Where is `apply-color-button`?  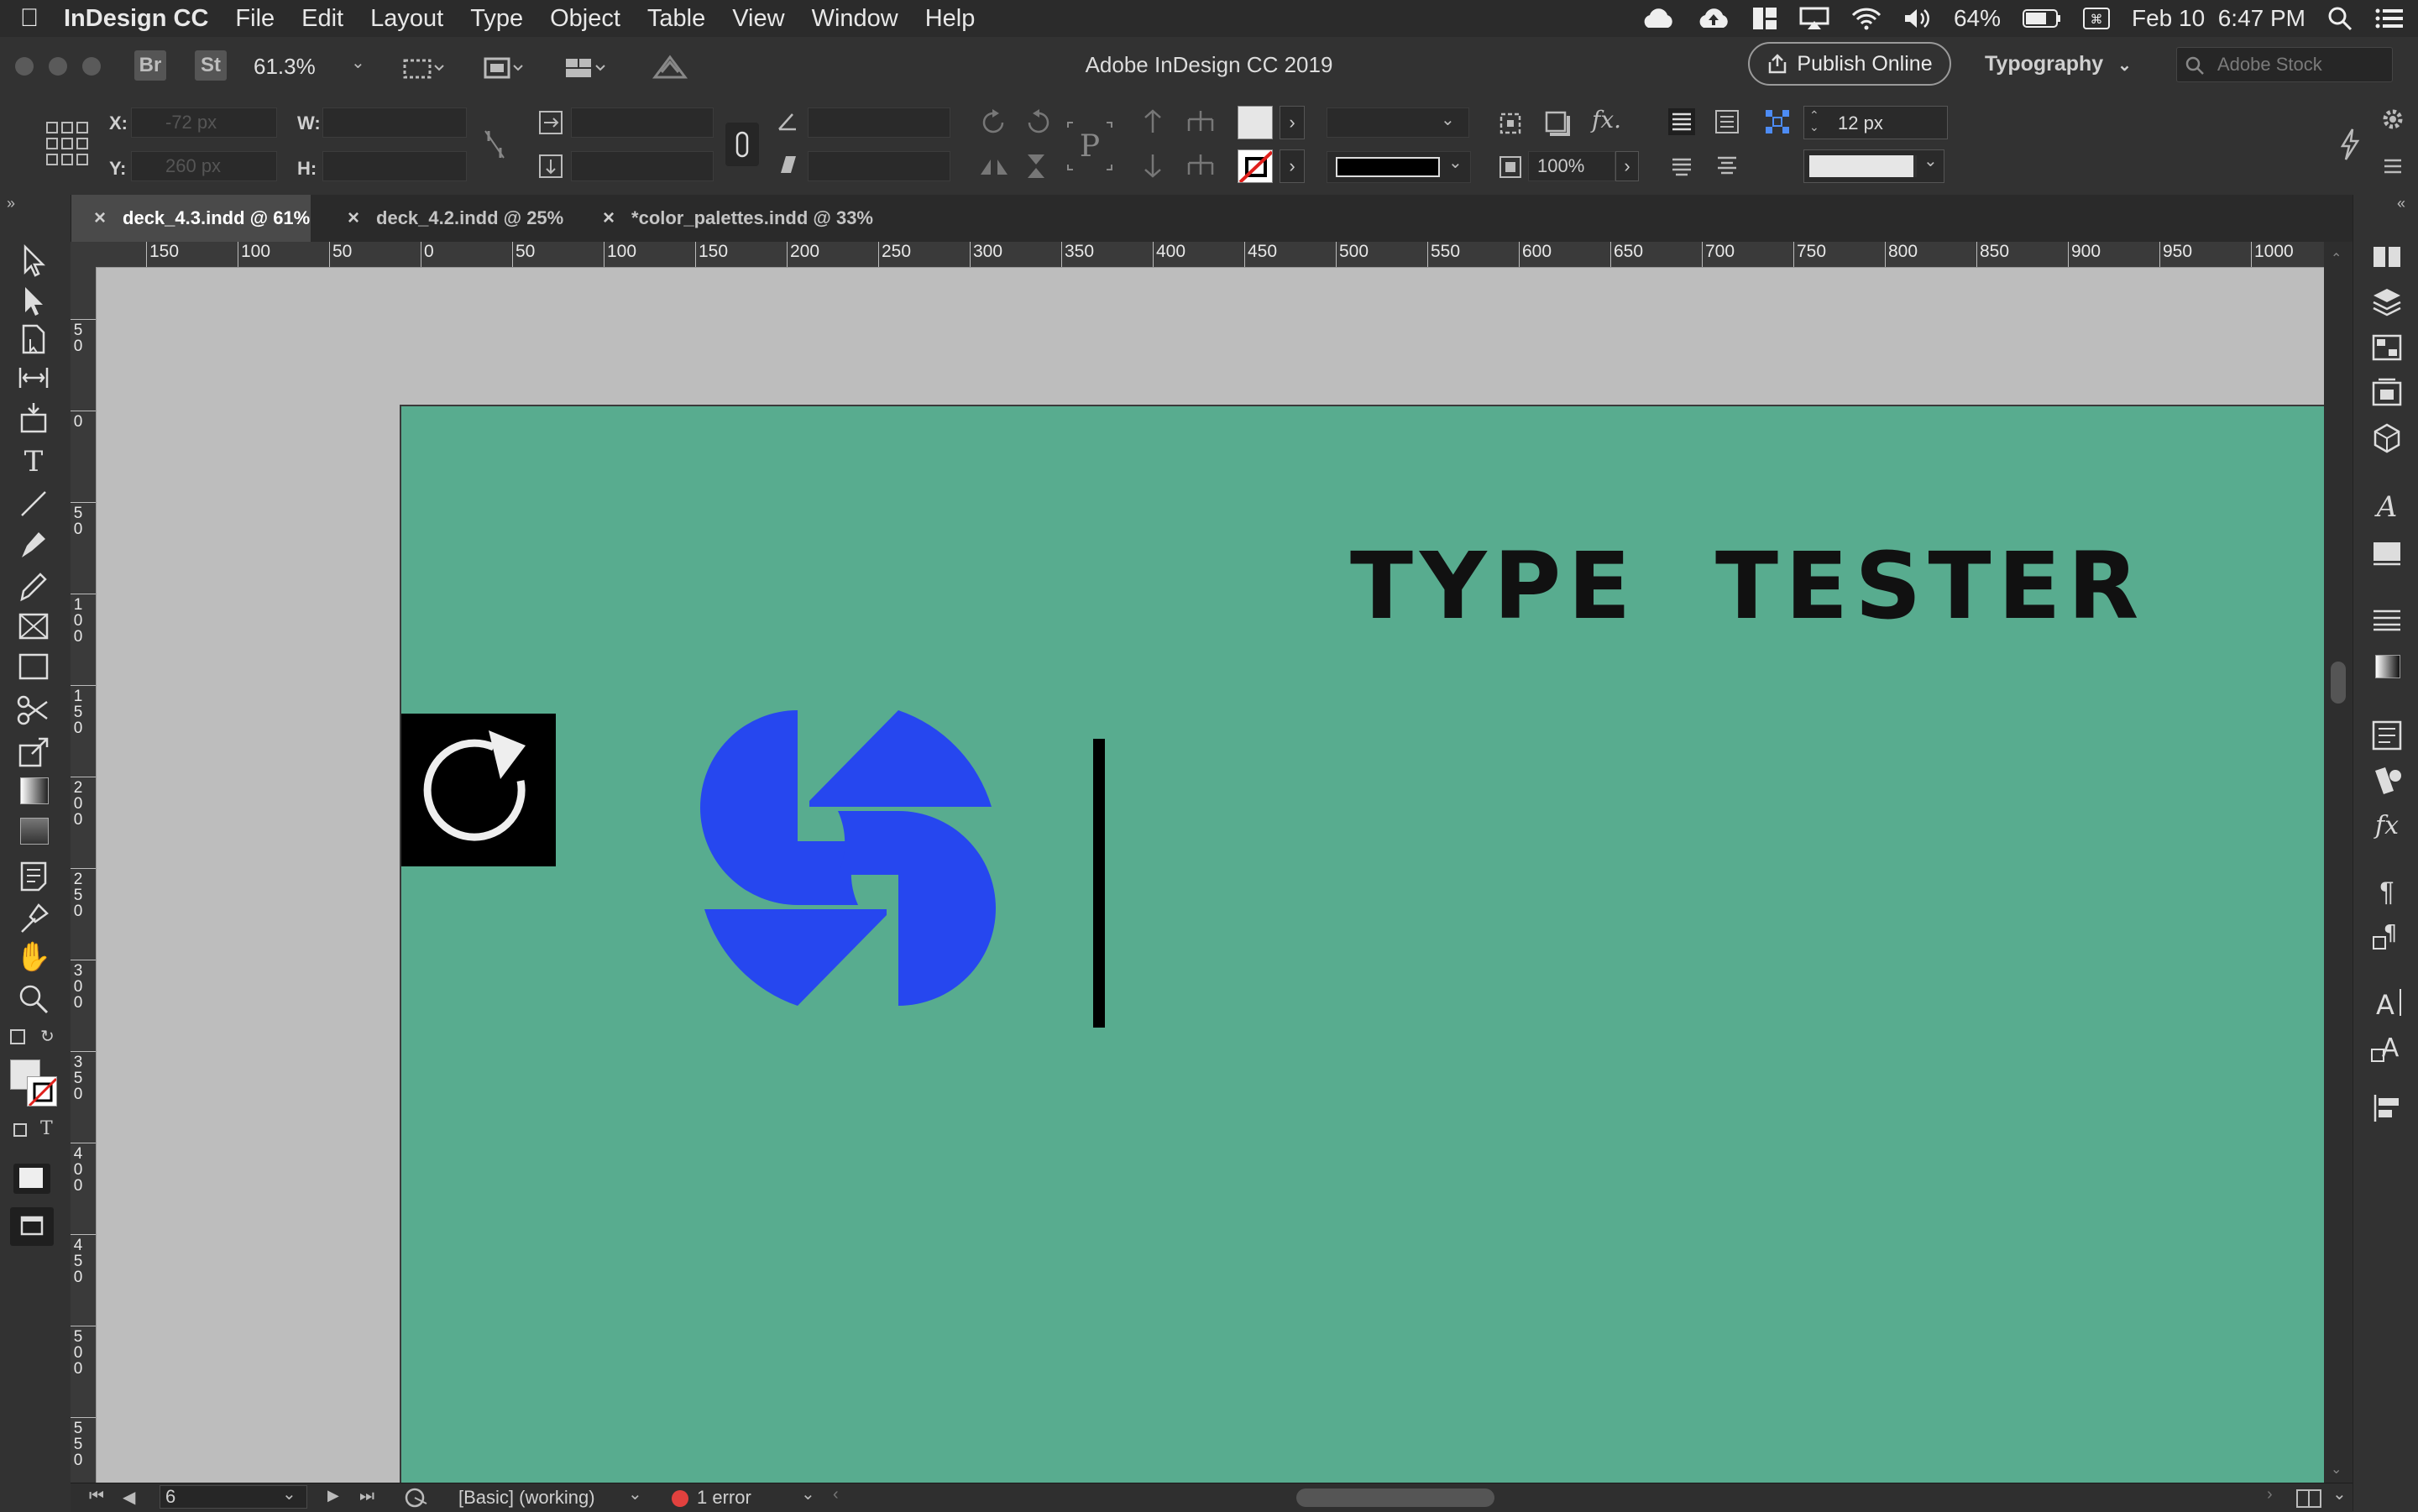
apply-color-button is located at coordinates (31, 1179).